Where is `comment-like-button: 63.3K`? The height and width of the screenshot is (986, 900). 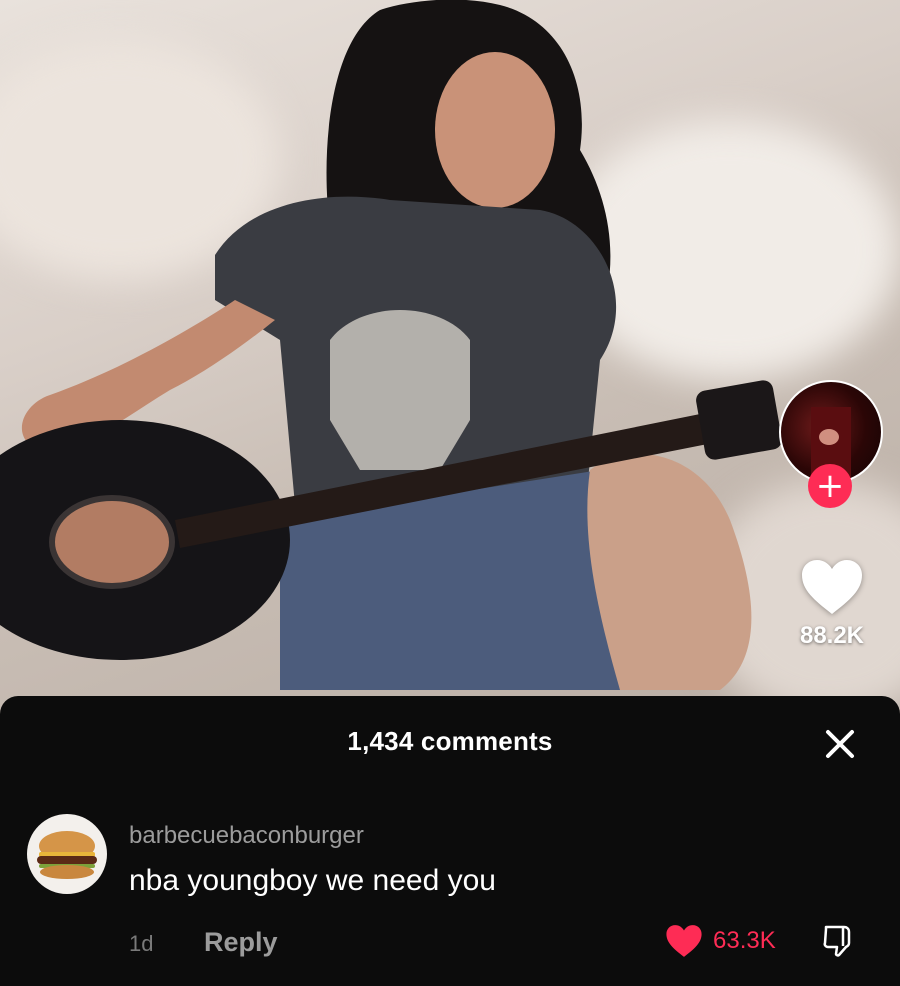 comment-like-button: 63.3K is located at coordinates (720, 941).